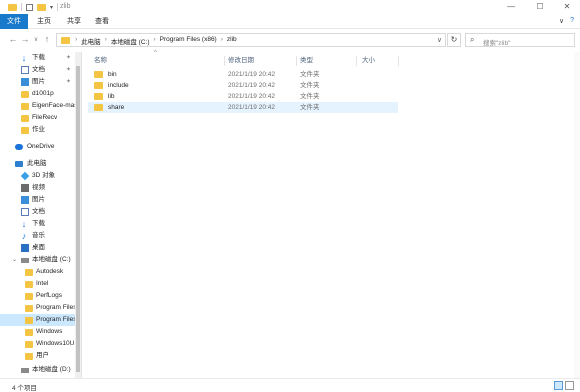 The width and height of the screenshot is (580, 392). Describe the element at coordinates (51, 7) in the screenshot. I see `customize-toolbar-icon: ▾` at that location.